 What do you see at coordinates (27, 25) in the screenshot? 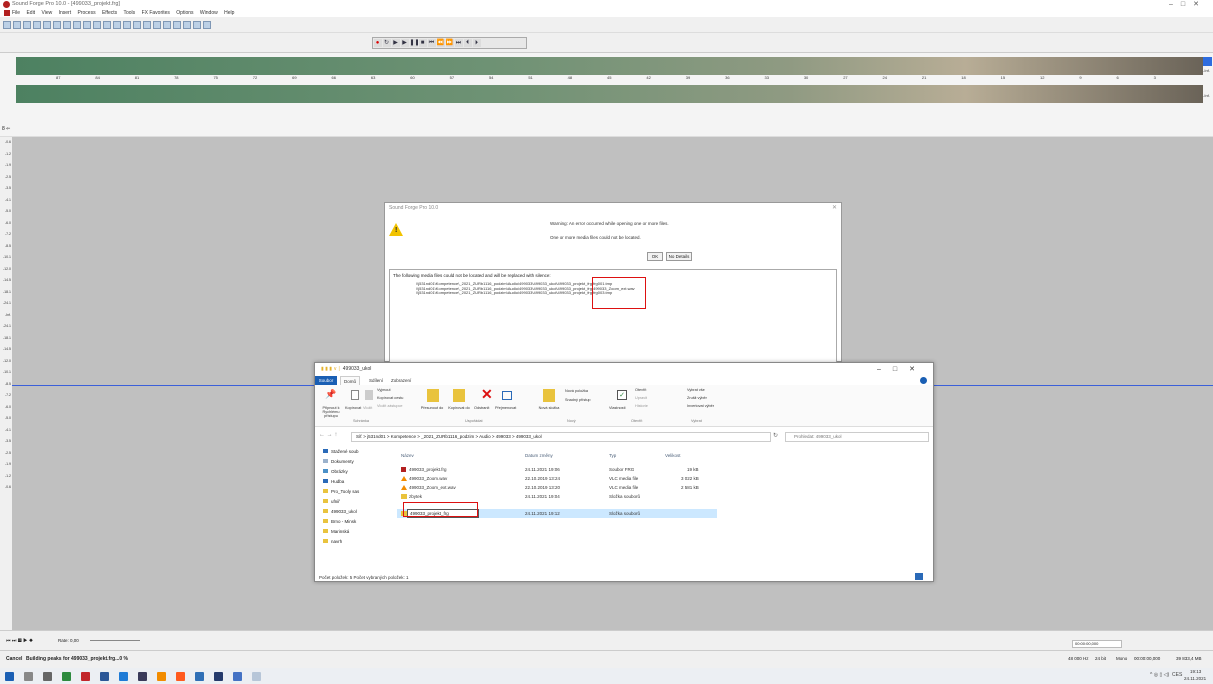
I see `save-icon` at bounding box center [27, 25].